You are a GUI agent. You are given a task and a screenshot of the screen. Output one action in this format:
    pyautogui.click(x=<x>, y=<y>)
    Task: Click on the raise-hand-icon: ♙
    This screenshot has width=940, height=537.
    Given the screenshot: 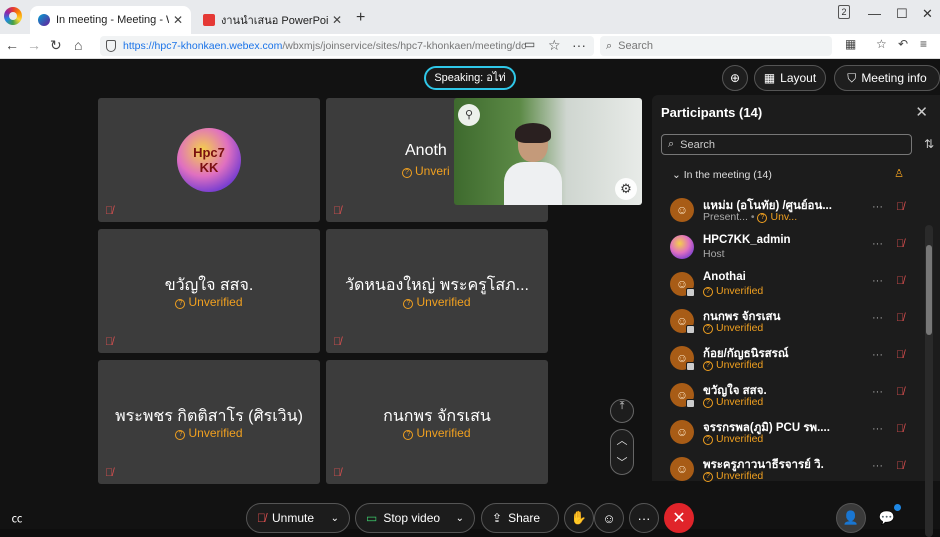 What is the action you would take?
    pyautogui.click(x=899, y=173)
    